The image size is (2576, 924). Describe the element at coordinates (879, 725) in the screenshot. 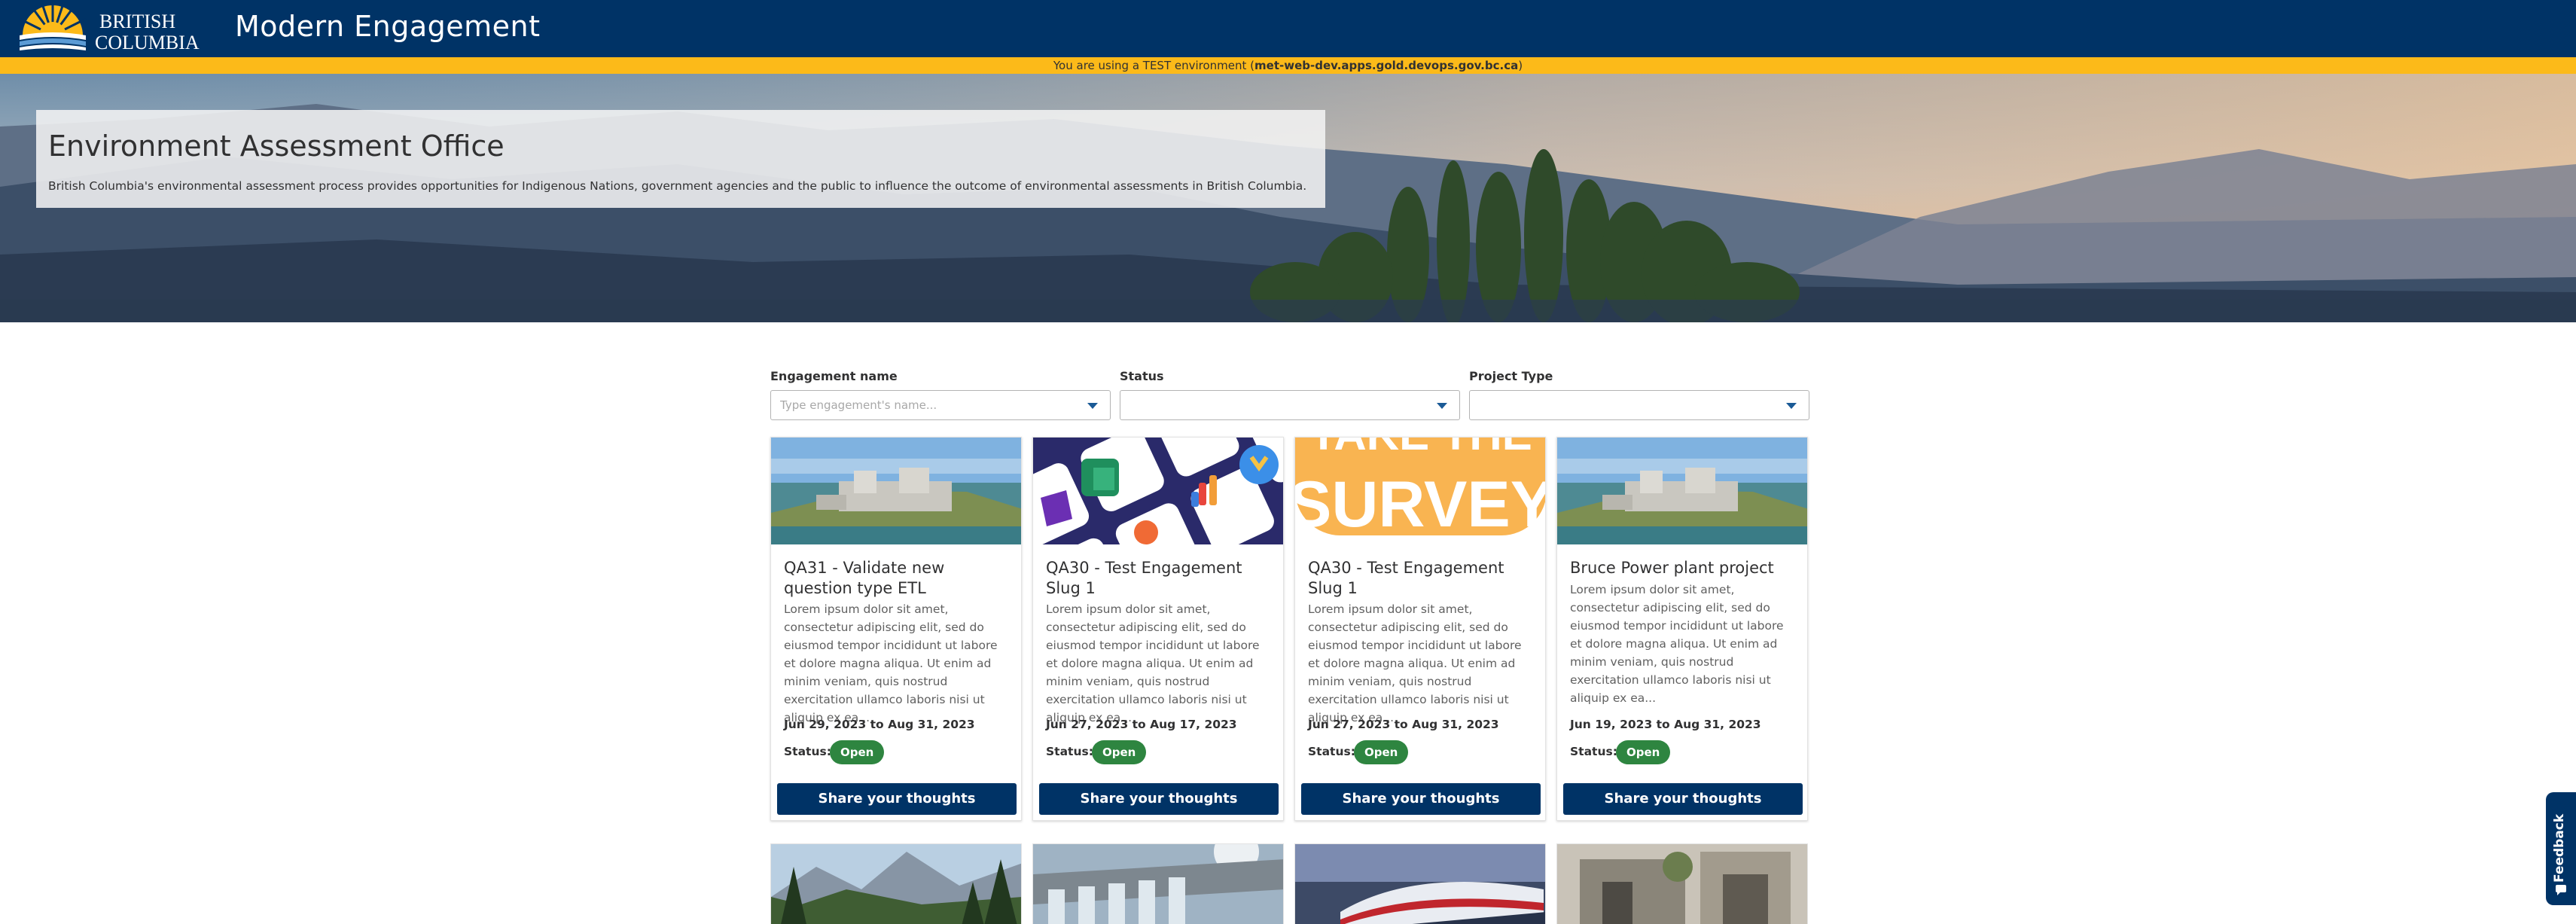

I see `engagement-card-dates: Jun 29, 2023 to Aug 31, 2023` at that location.